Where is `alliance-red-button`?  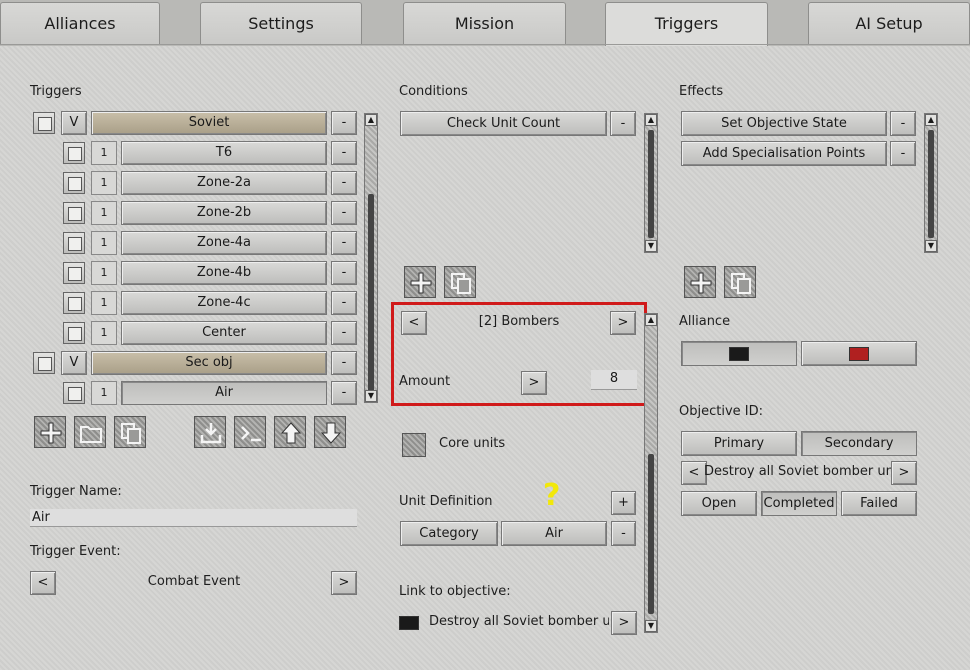 alliance-red-button is located at coordinates (859, 353).